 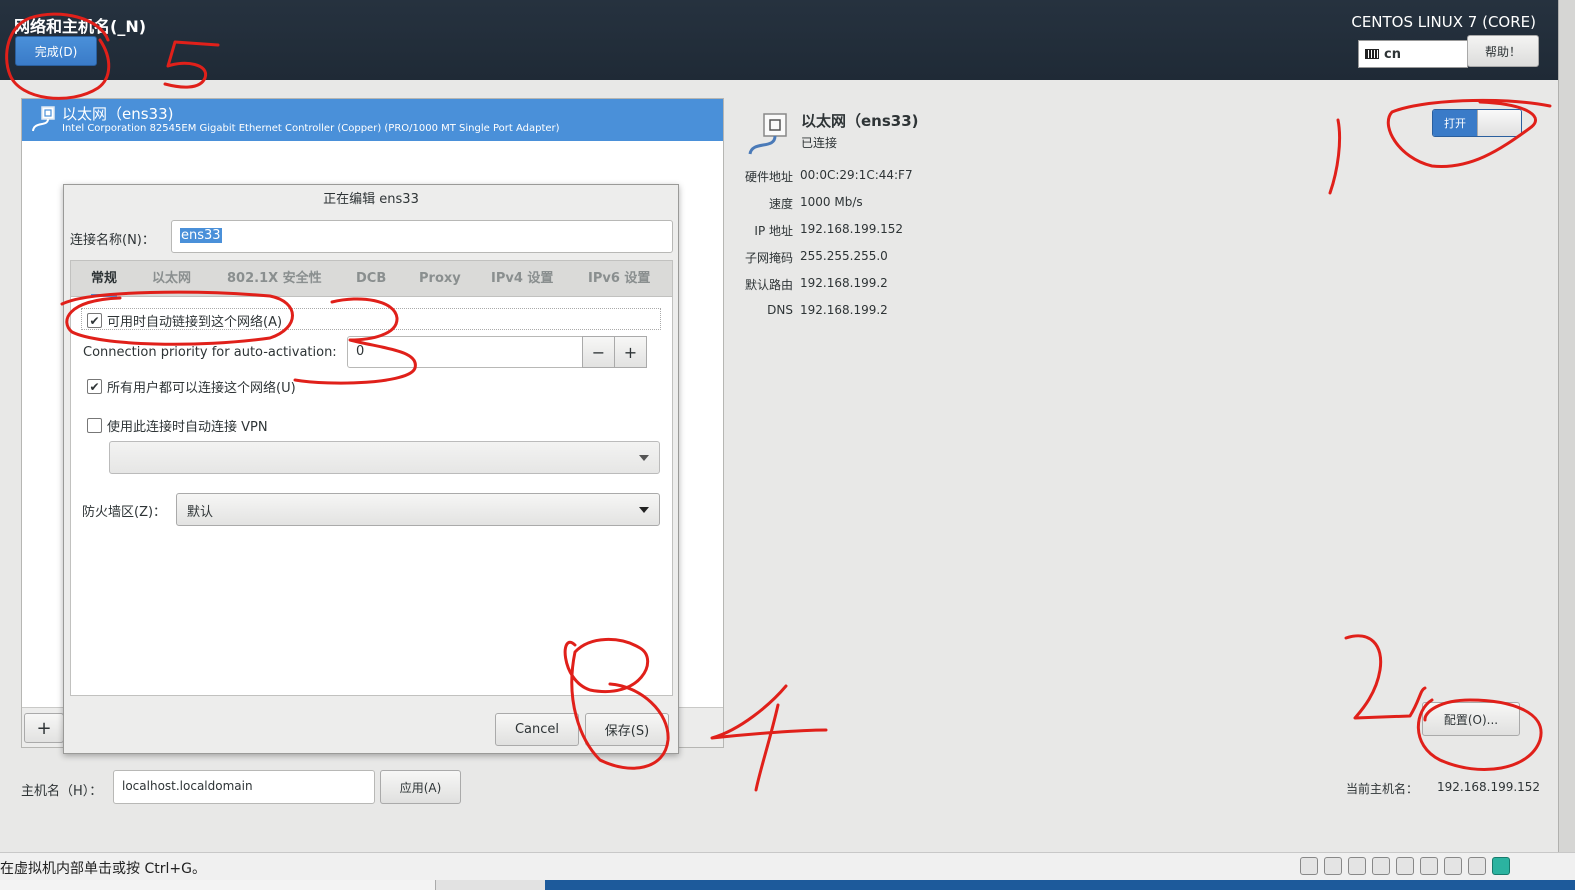 I want to click on speaker-icon, so click(x=1477, y=866).